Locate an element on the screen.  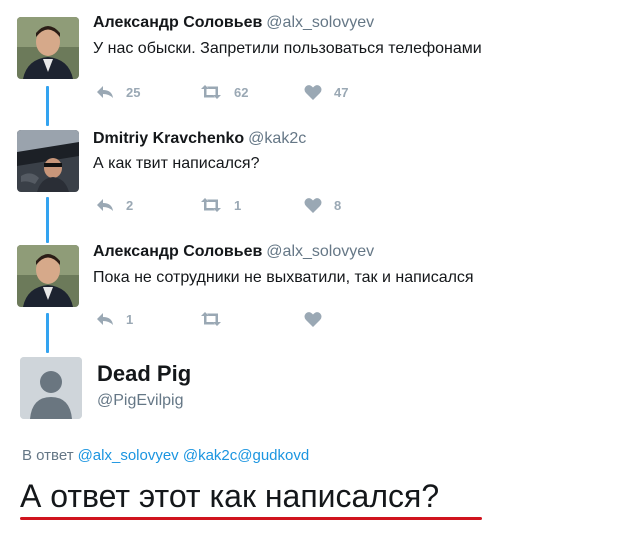
retweet-button: 62 is located at coordinates (224, 92).